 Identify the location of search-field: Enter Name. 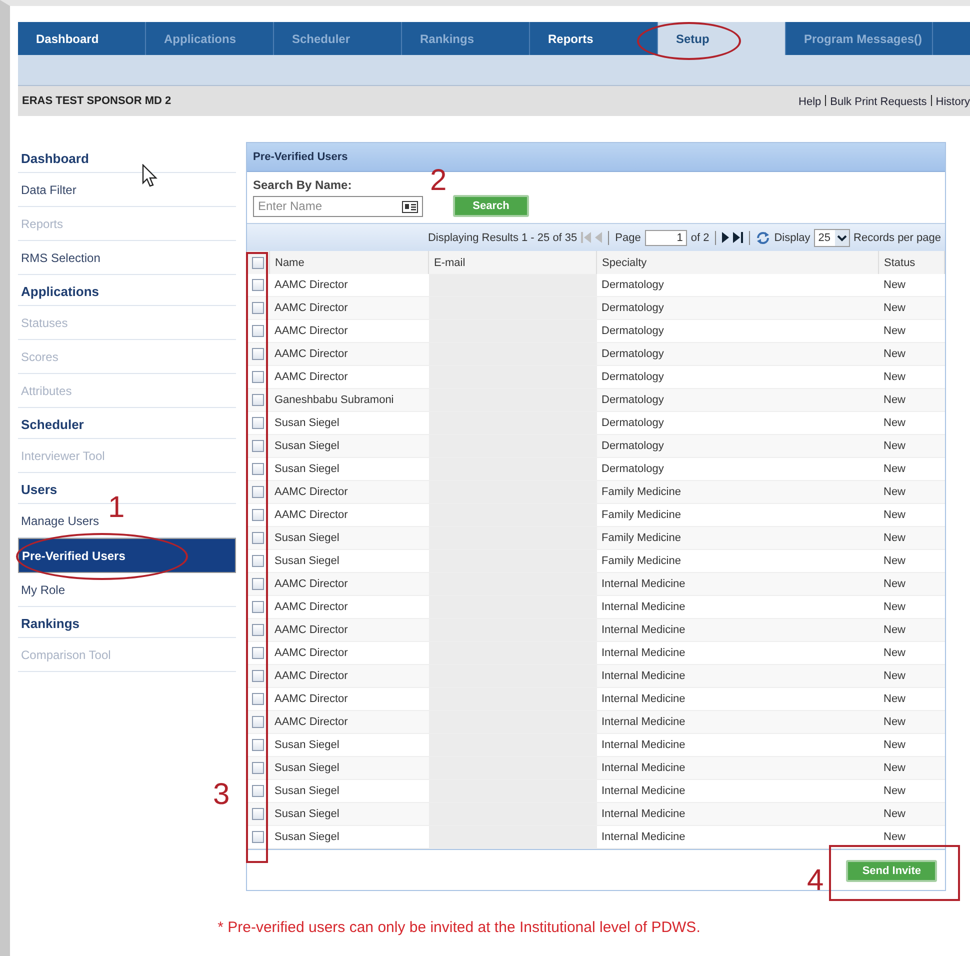
(338, 206).